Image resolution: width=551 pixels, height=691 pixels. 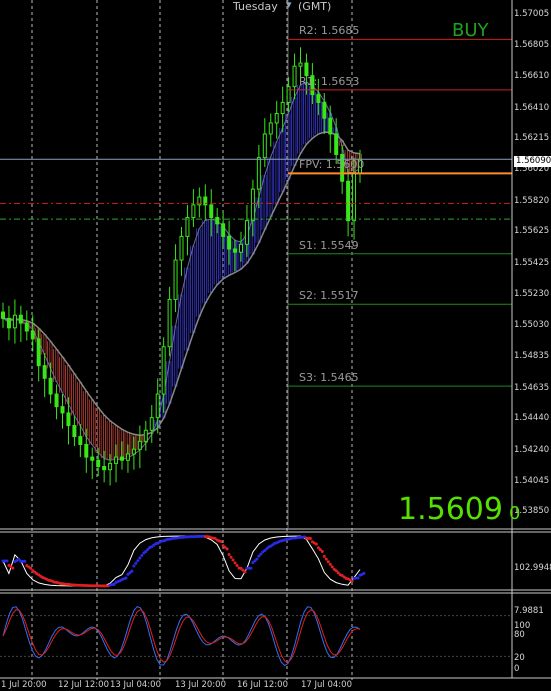 What do you see at coordinates (532, 45) in the screenshot?
I see `price-tick: 1.56805` at bounding box center [532, 45].